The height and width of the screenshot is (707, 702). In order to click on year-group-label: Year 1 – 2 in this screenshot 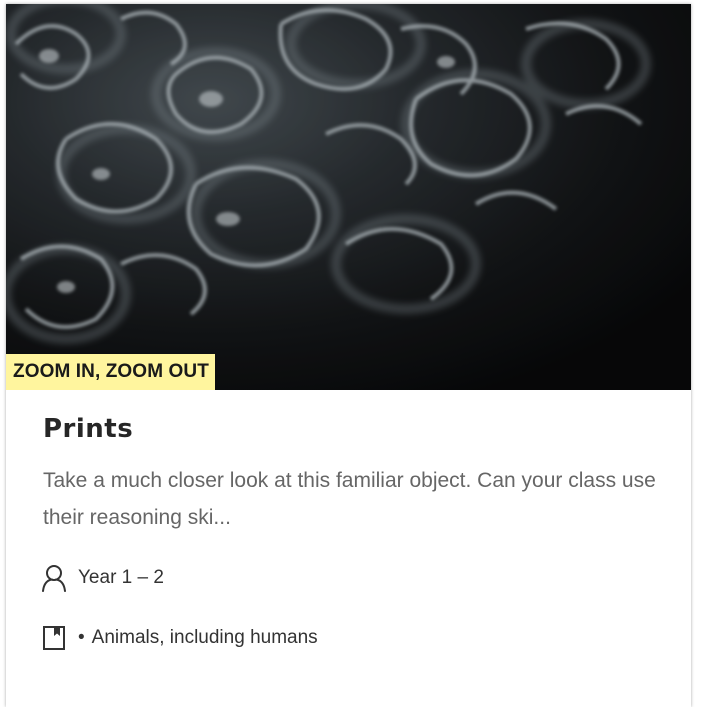, I will do `click(121, 577)`.